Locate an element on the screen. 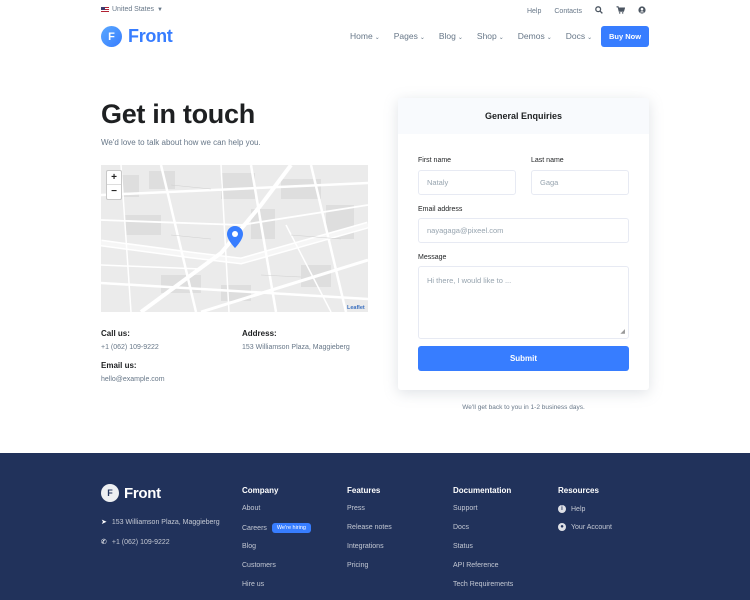 The image size is (750, 600). locale-label: United States is located at coordinates (133, 9).